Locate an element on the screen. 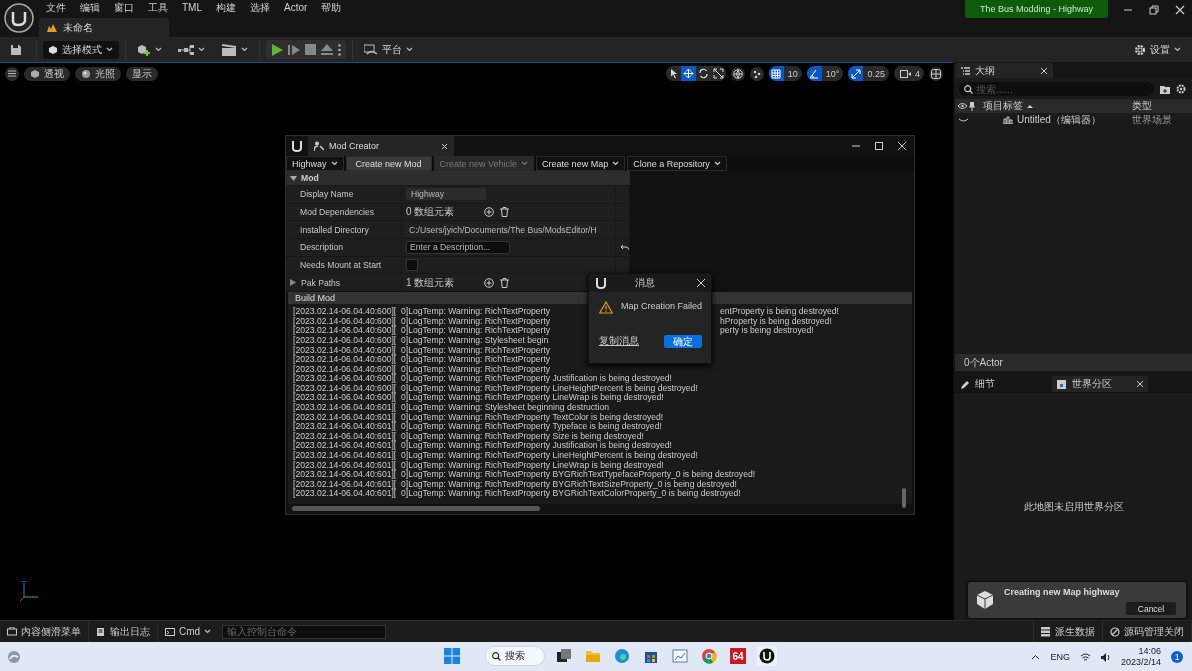 This screenshot has width=1192, height=671. task-view-icon is located at coordinates (564, 656).